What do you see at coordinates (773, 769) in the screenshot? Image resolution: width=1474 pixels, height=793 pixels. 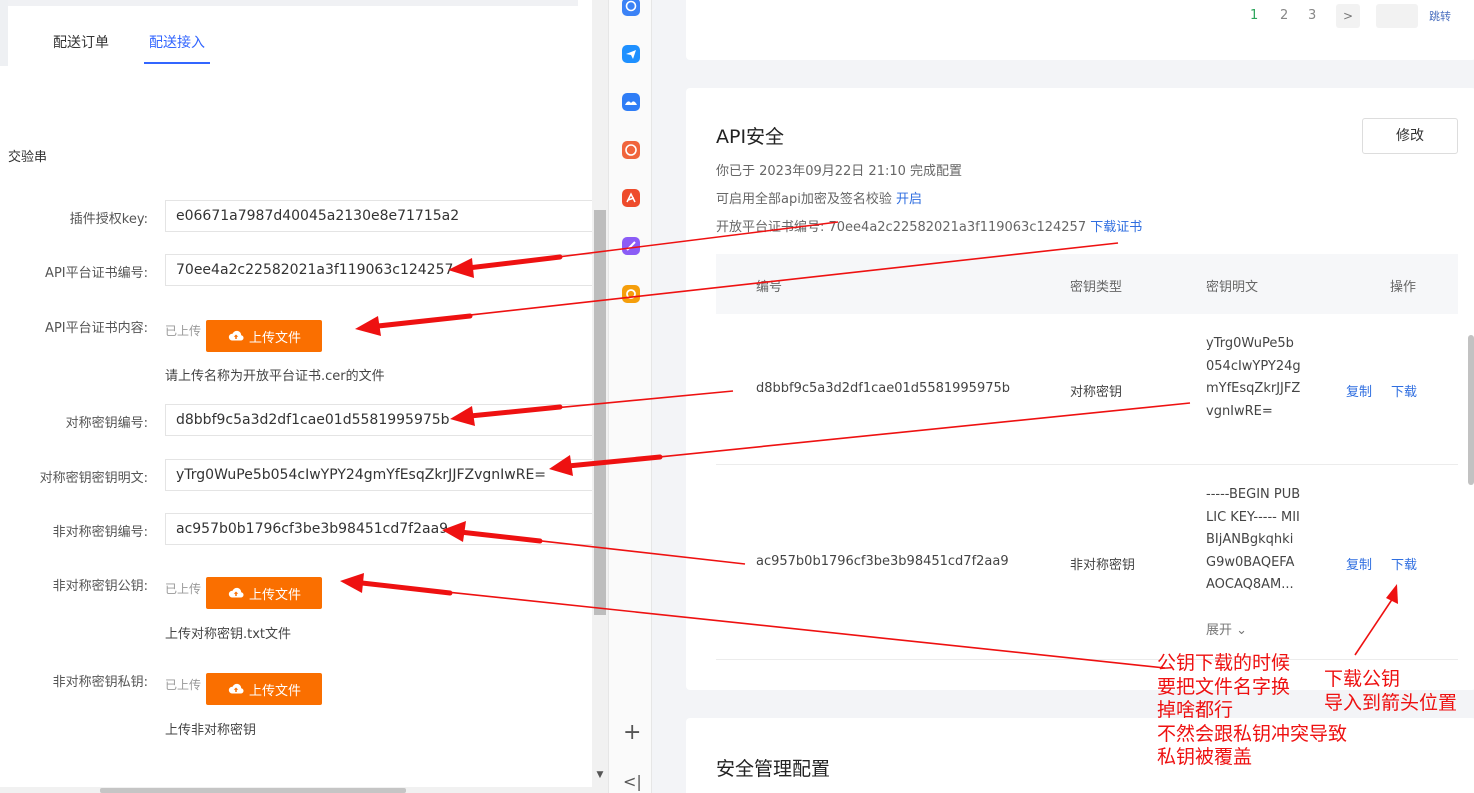 I see `security-management-title: 安全管理配置` at bounding box center [773, 769].